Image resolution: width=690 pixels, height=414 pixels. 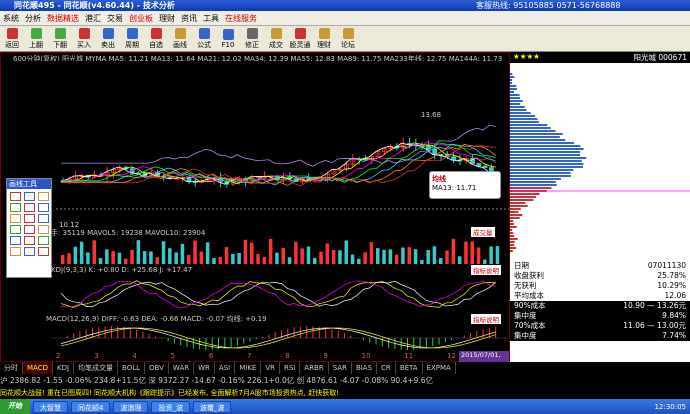 What do you see at coordinates (439, 368) in the screenshot?
I see `indicator-tab: EXPMA` at bounding box center [439, 368].